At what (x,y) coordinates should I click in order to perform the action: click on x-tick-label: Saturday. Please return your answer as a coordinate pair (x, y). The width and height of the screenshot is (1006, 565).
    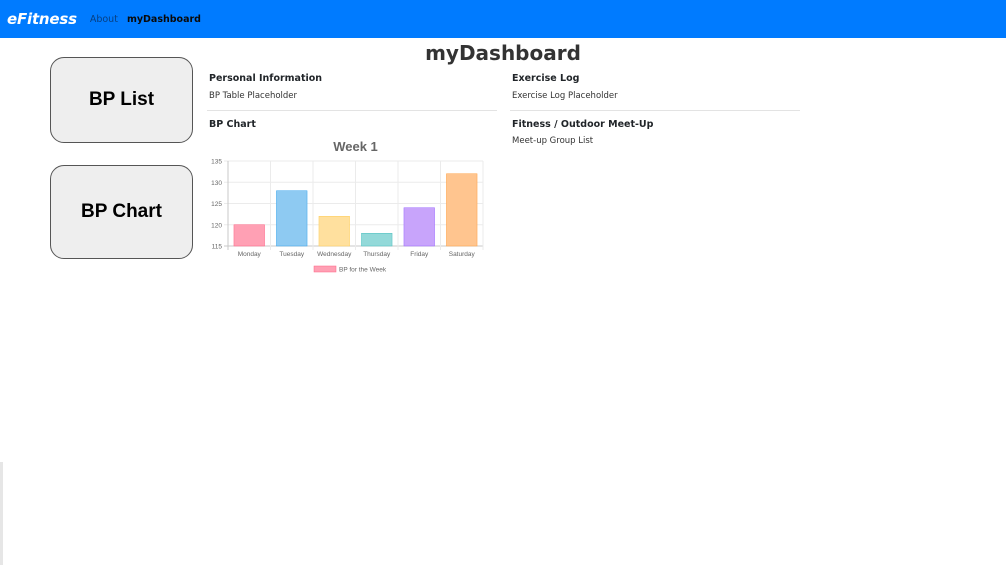
    Looking at the image, I should click on (462, 254).